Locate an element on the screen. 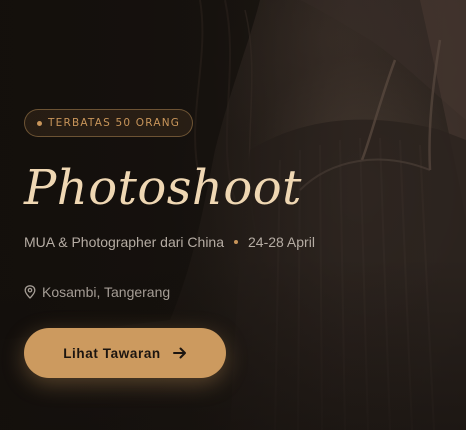  location-text: Kosambi, Tangerang is located at coordinates (106, 292).